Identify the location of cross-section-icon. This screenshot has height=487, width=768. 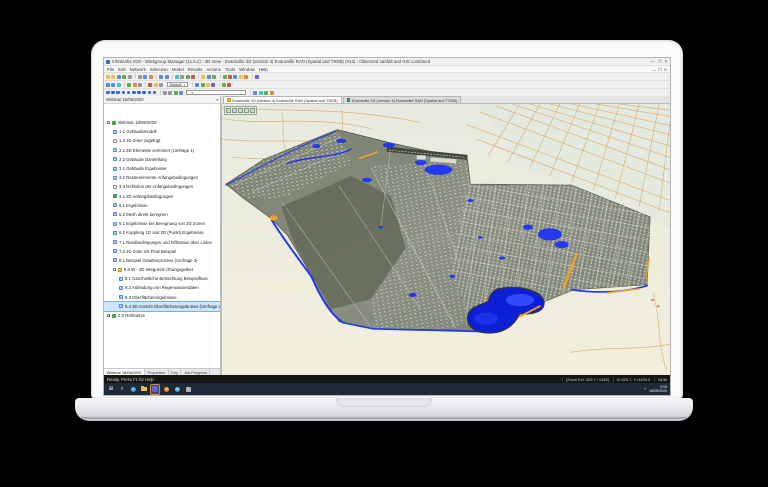
(181, 92).